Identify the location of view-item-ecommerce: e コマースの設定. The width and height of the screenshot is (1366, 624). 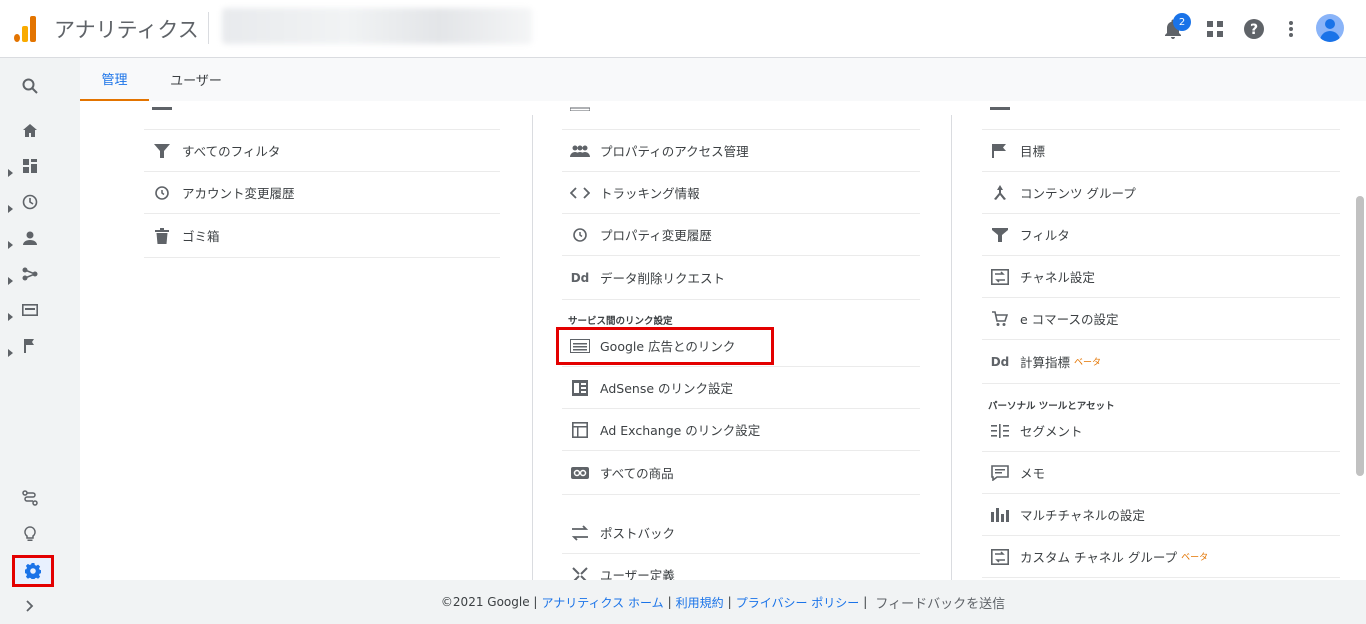
(1161, 319).